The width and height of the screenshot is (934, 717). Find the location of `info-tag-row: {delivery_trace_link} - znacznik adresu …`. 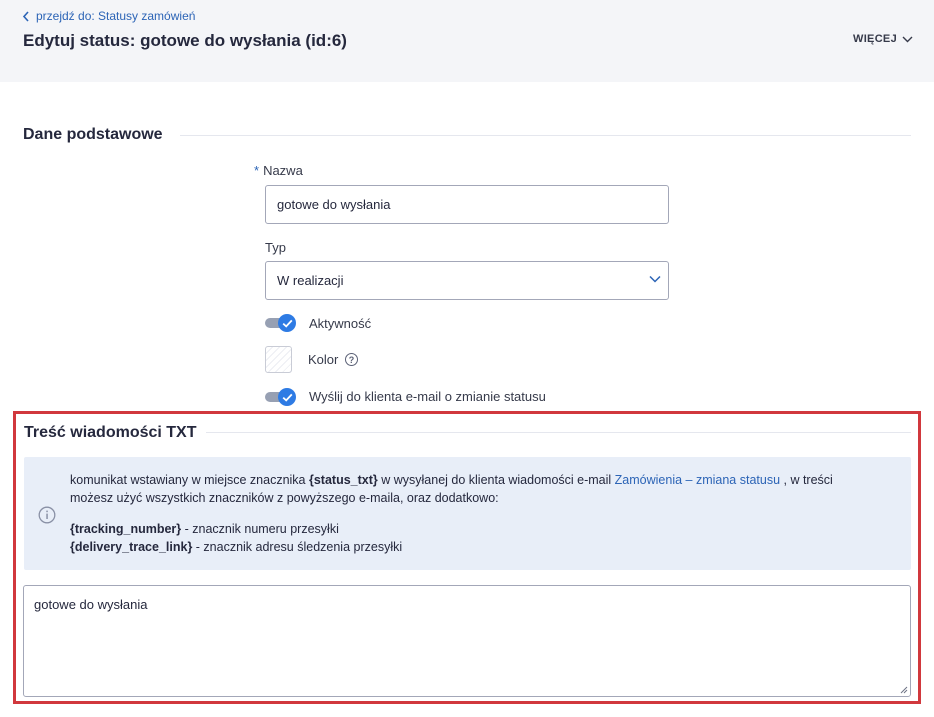

info-tag-row: {delivery_trace_link} - znacznik adresu … is located at coordinates (475, 547).